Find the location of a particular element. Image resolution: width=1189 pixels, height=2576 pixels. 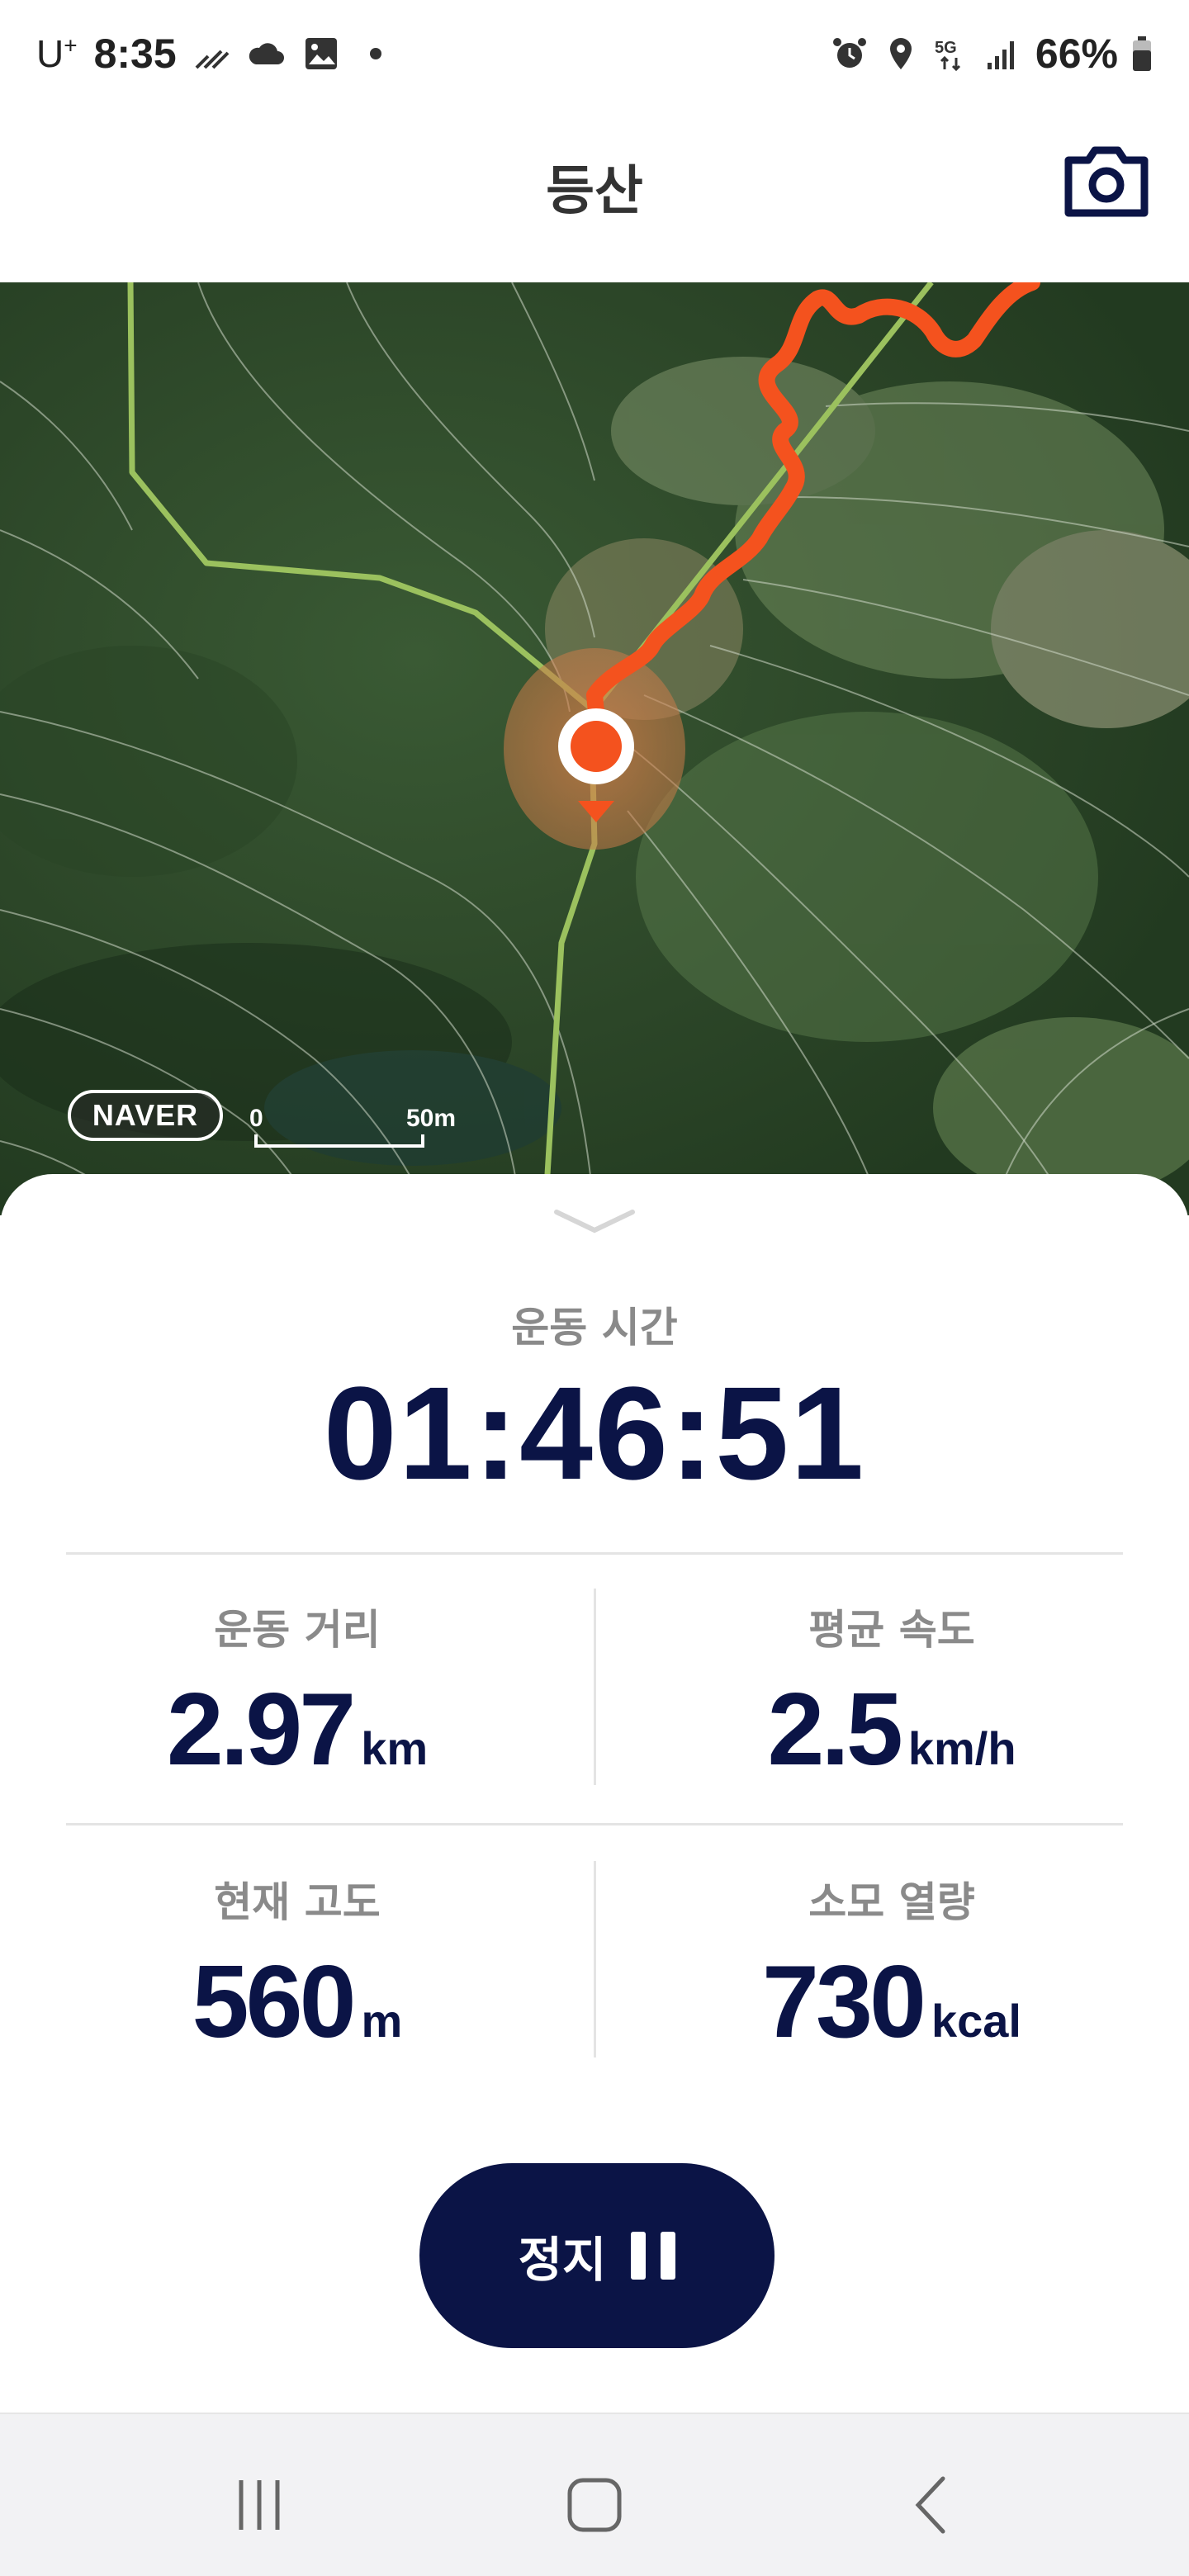

system-nav-bar is located at coordinates (594, 2494).